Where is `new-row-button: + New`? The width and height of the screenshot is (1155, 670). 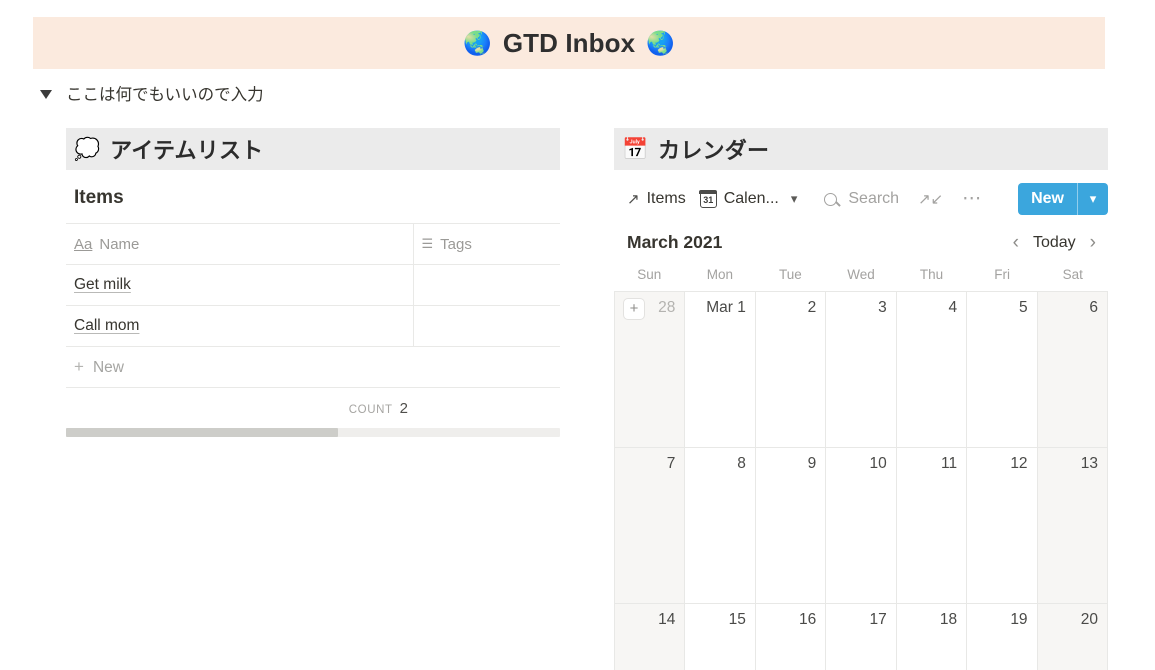 new-row-button: + New is located at coordinates (313, 367).